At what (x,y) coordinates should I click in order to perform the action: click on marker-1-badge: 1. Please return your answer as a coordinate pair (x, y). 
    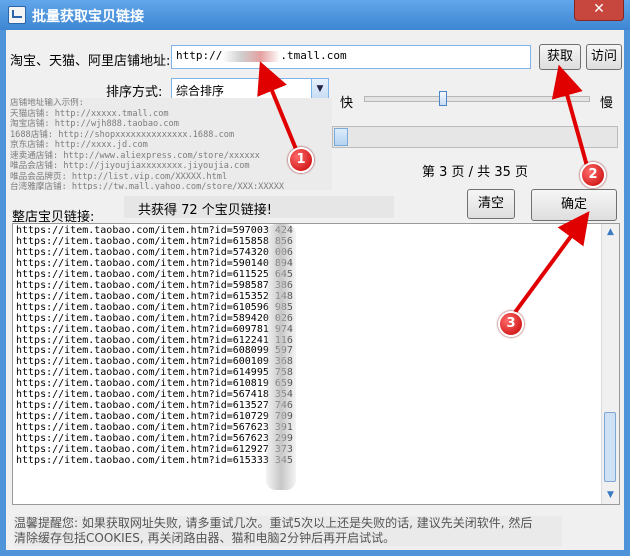
    Looking at the image, I should click on (301, 160).